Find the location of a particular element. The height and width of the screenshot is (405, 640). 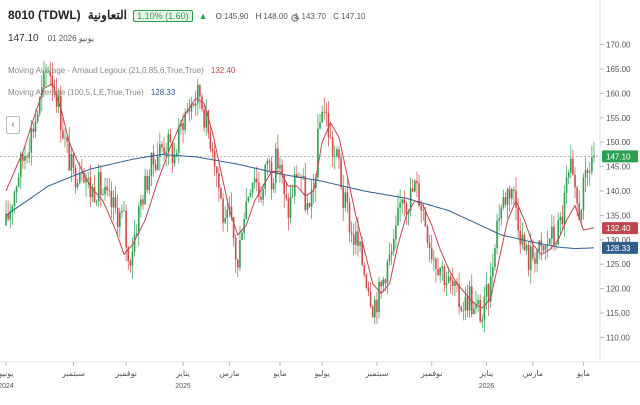

gear-icon: ⚙ is located at coordinates (295, 18).